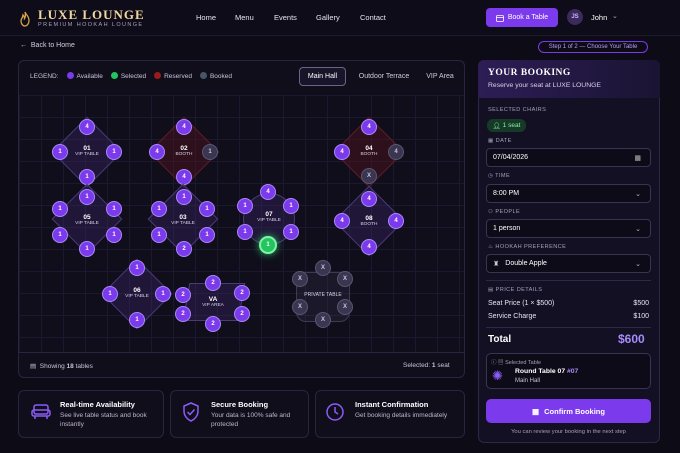 This screenshot has height=453, width=680. What do you see at coordinates (496, 264) in the screenshot?
I see `hookah-icon: ♜` at bounding box center [496, 264].